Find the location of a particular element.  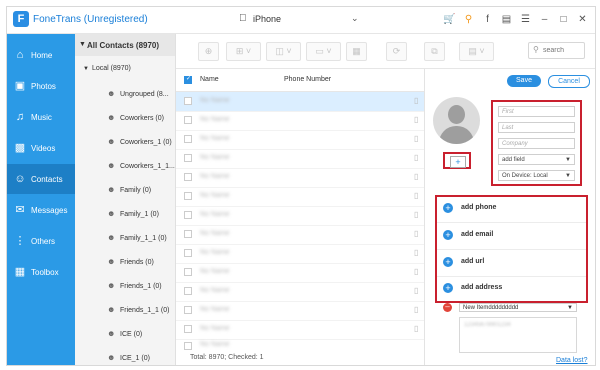

trash-icon: ▦ is located at coordinates (356, 51).